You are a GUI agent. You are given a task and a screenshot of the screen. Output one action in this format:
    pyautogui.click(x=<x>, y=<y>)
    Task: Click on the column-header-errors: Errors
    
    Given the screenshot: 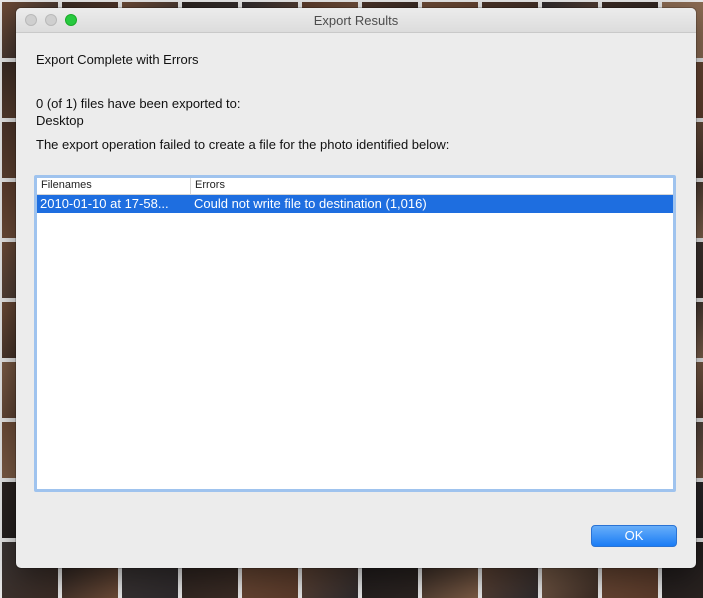 What is the action you would take?
    pyautogui.click(x=432, y=186)
    